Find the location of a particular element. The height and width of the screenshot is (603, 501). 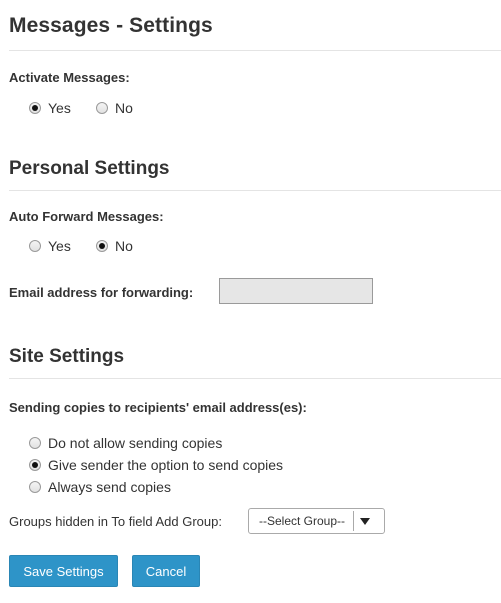

groups-hidden-label: Groups hidden in To field Add Group: is located at coordinates (115, 521).